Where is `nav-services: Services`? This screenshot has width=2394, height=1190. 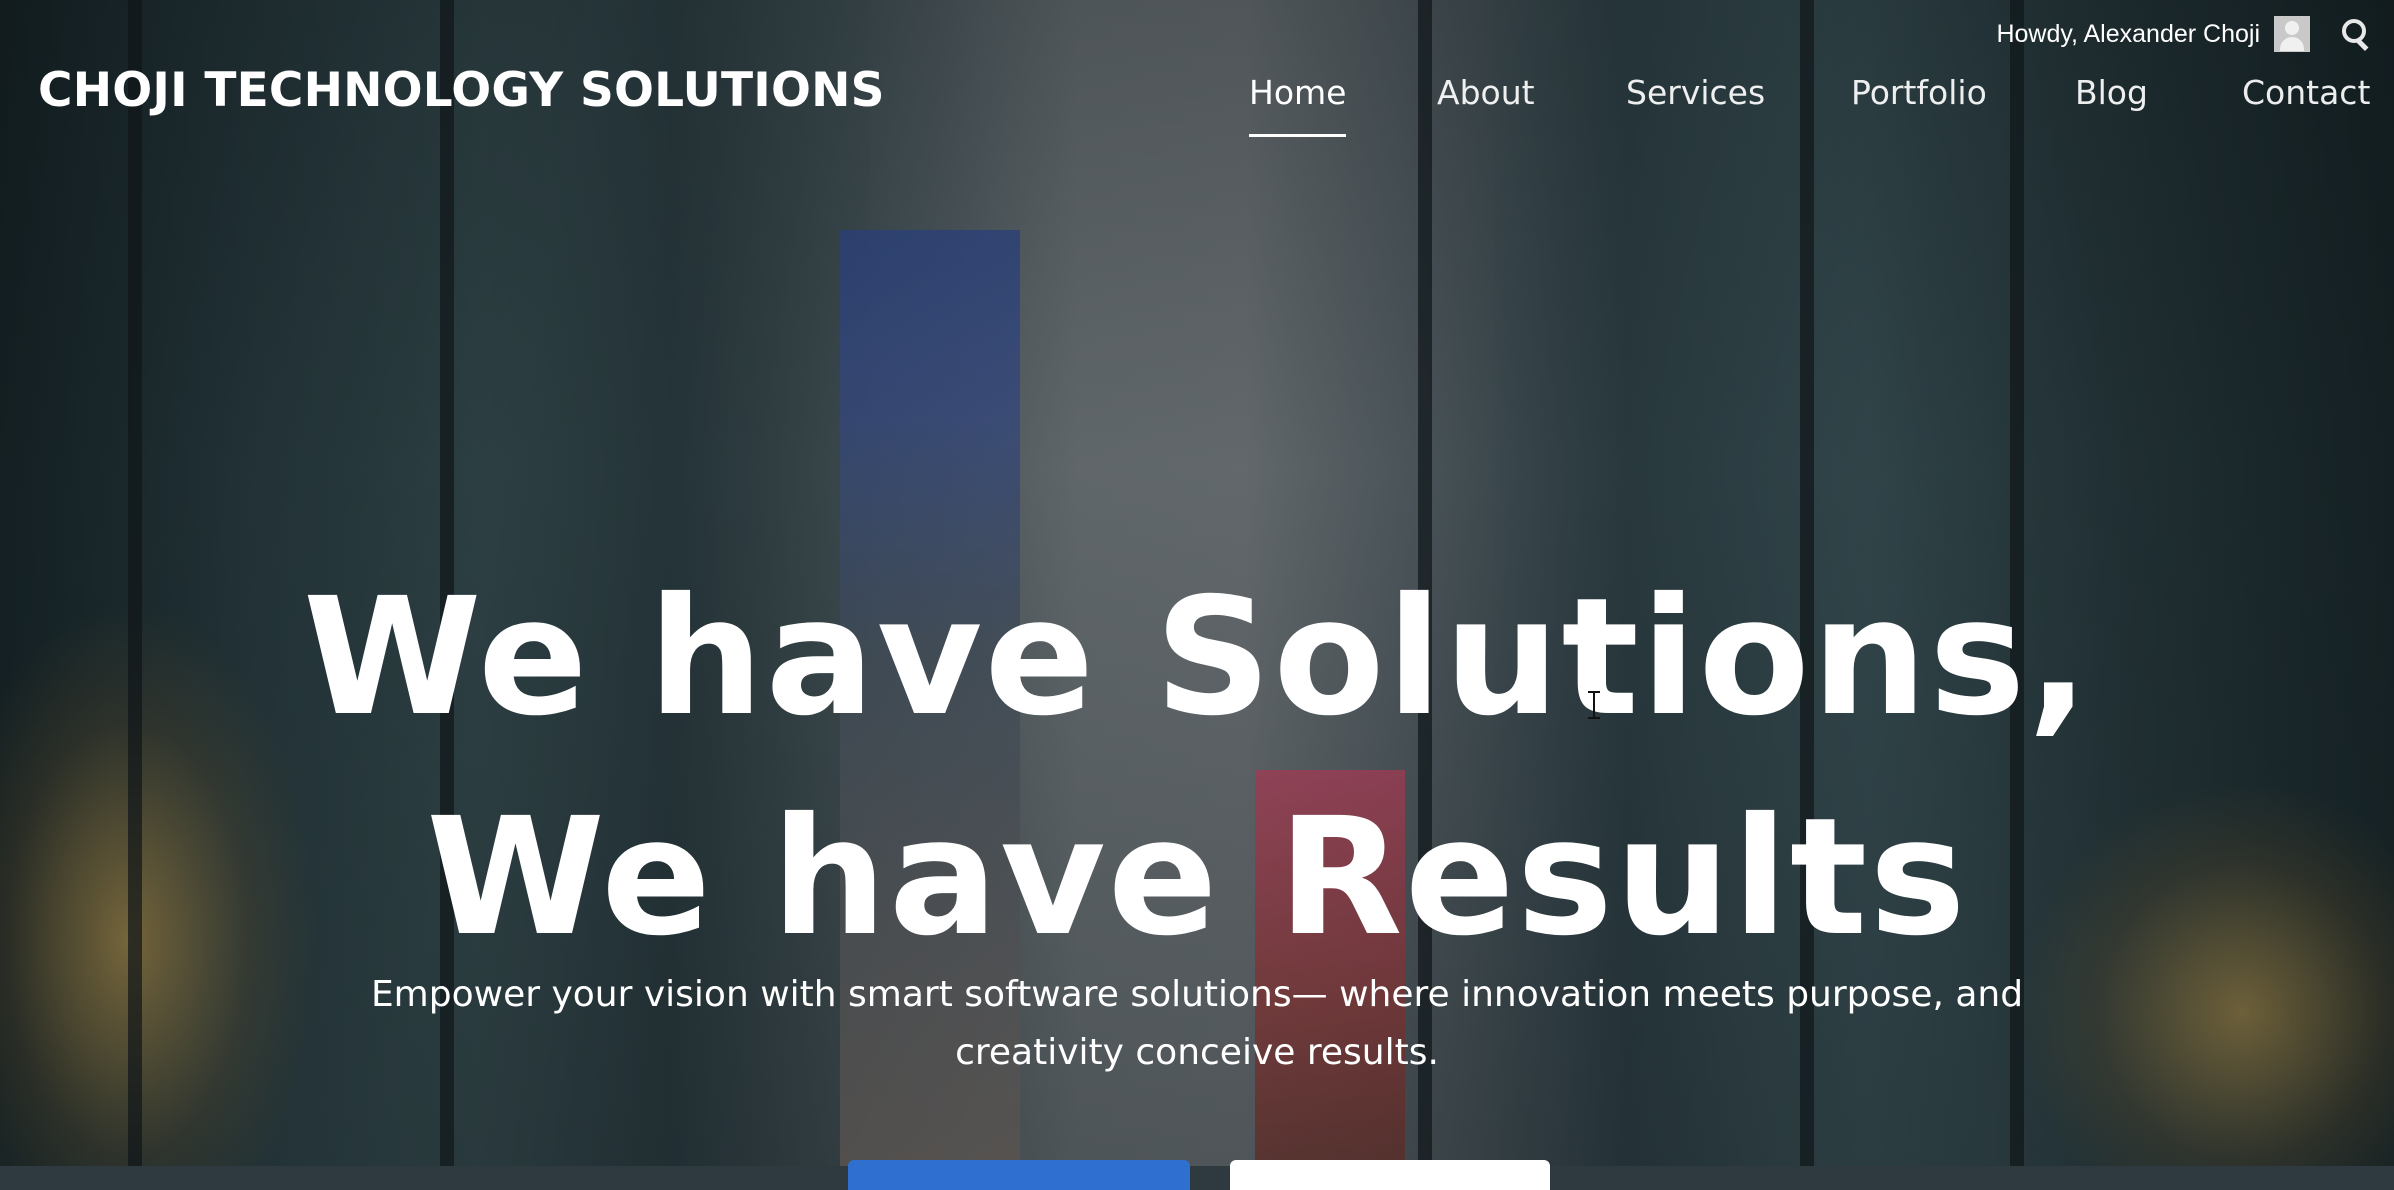
nav-services: Services is located at coordinates (1695, 93).